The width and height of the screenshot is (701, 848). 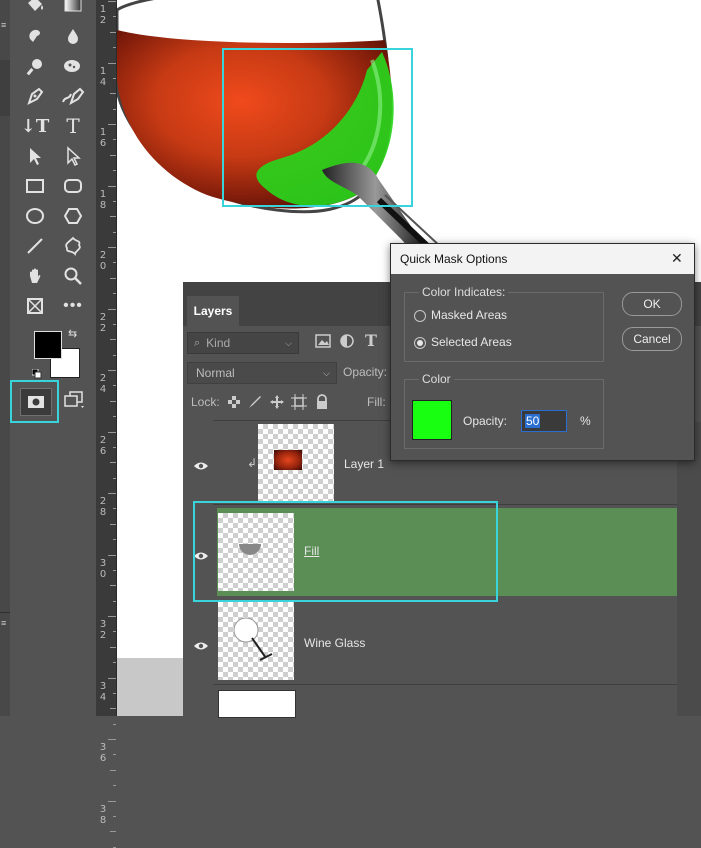 What do you see at coordinates (334, 643) in the screenshot?
I see `layer-name: Wine Glass` at bounding box center [334, 643].